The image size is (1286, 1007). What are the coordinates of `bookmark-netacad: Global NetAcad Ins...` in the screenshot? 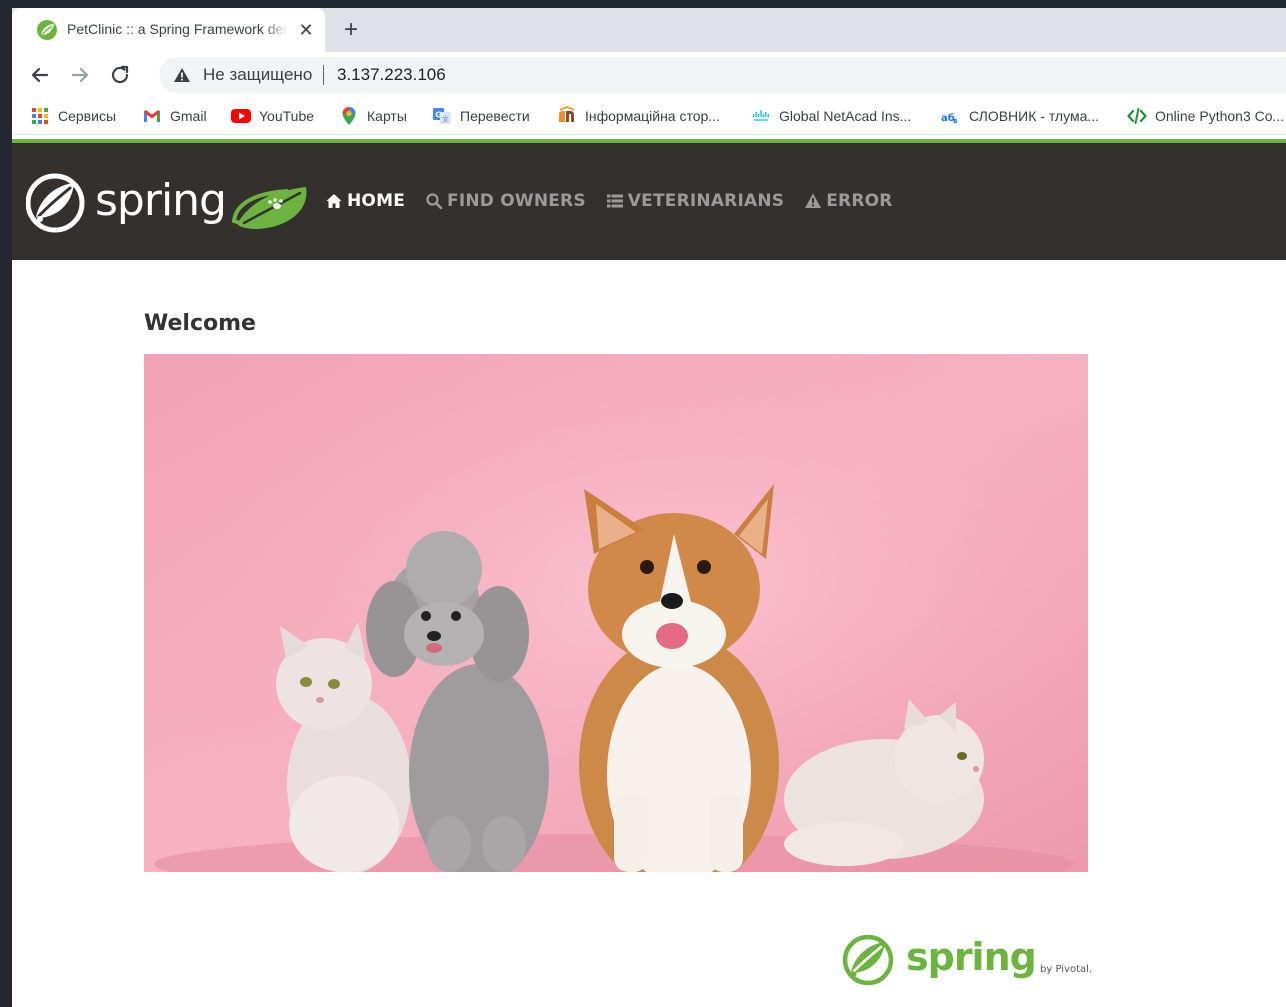 It's located at (831, 116).